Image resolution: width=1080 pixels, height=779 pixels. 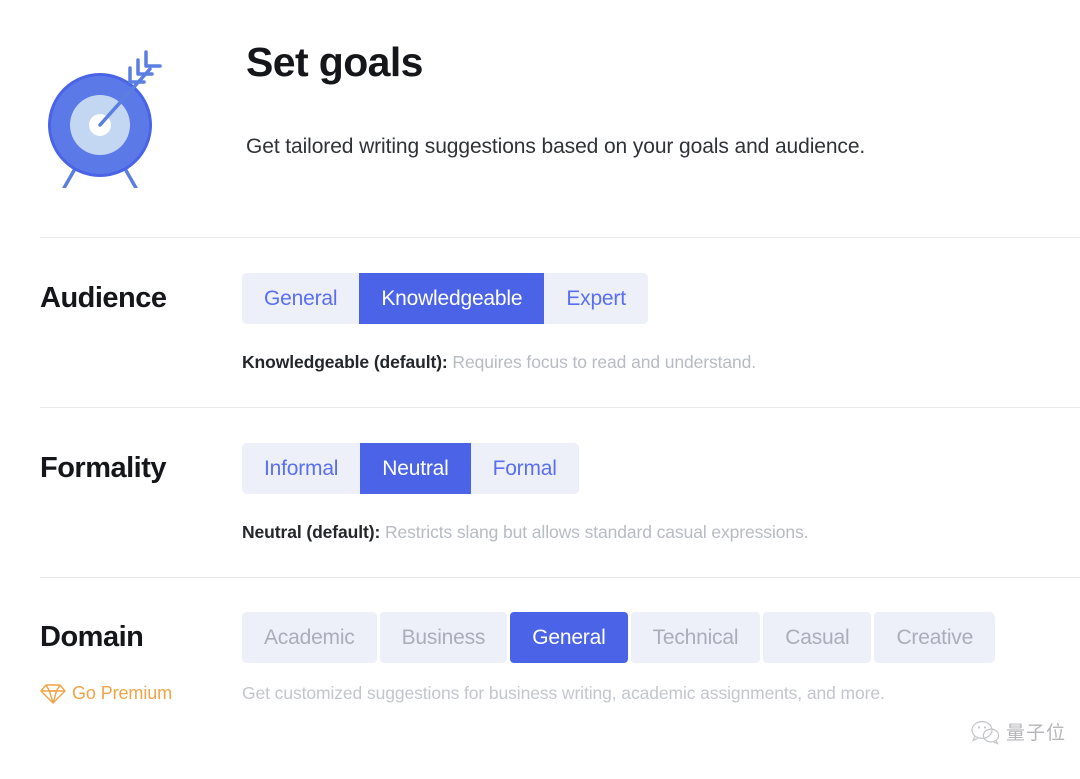 I want to click on domain-option-casual: Casual, so click(x=817, y=637).